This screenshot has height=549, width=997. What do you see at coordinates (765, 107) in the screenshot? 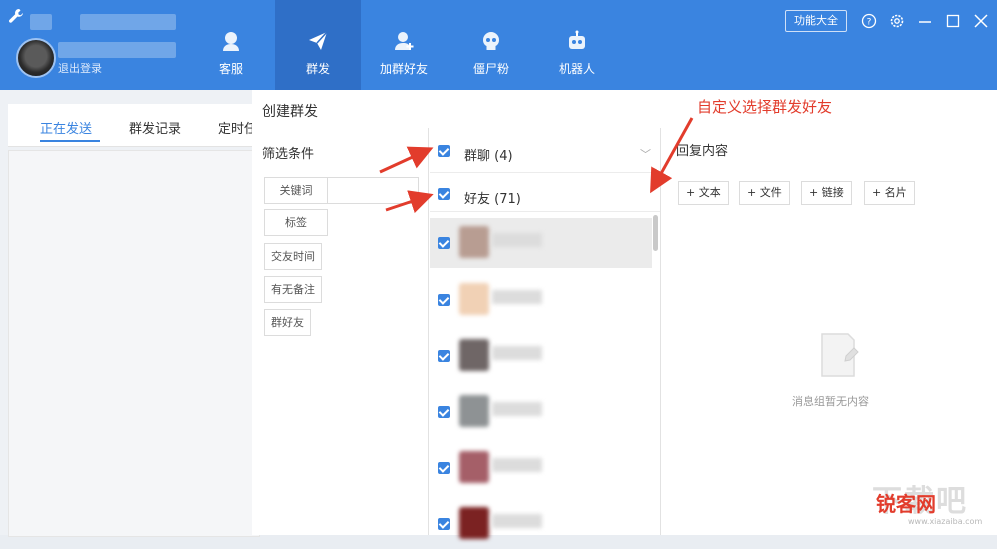
I see `annotation-text: 自定义选择群发好友` at bounding box center [765, 107].